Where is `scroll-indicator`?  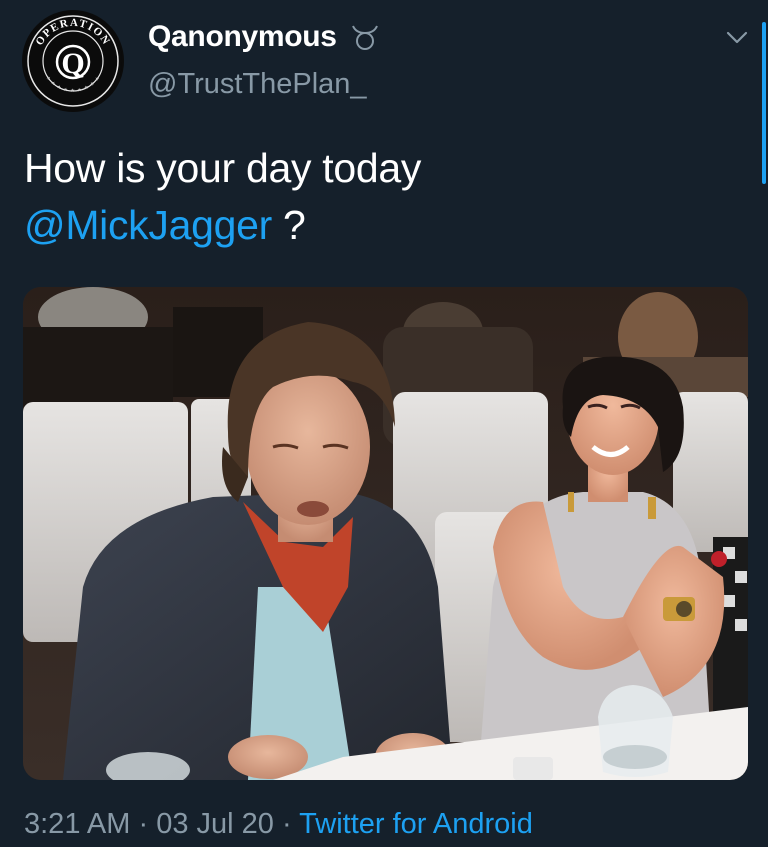 scroll-indicator is located at coordinates (764, 103).